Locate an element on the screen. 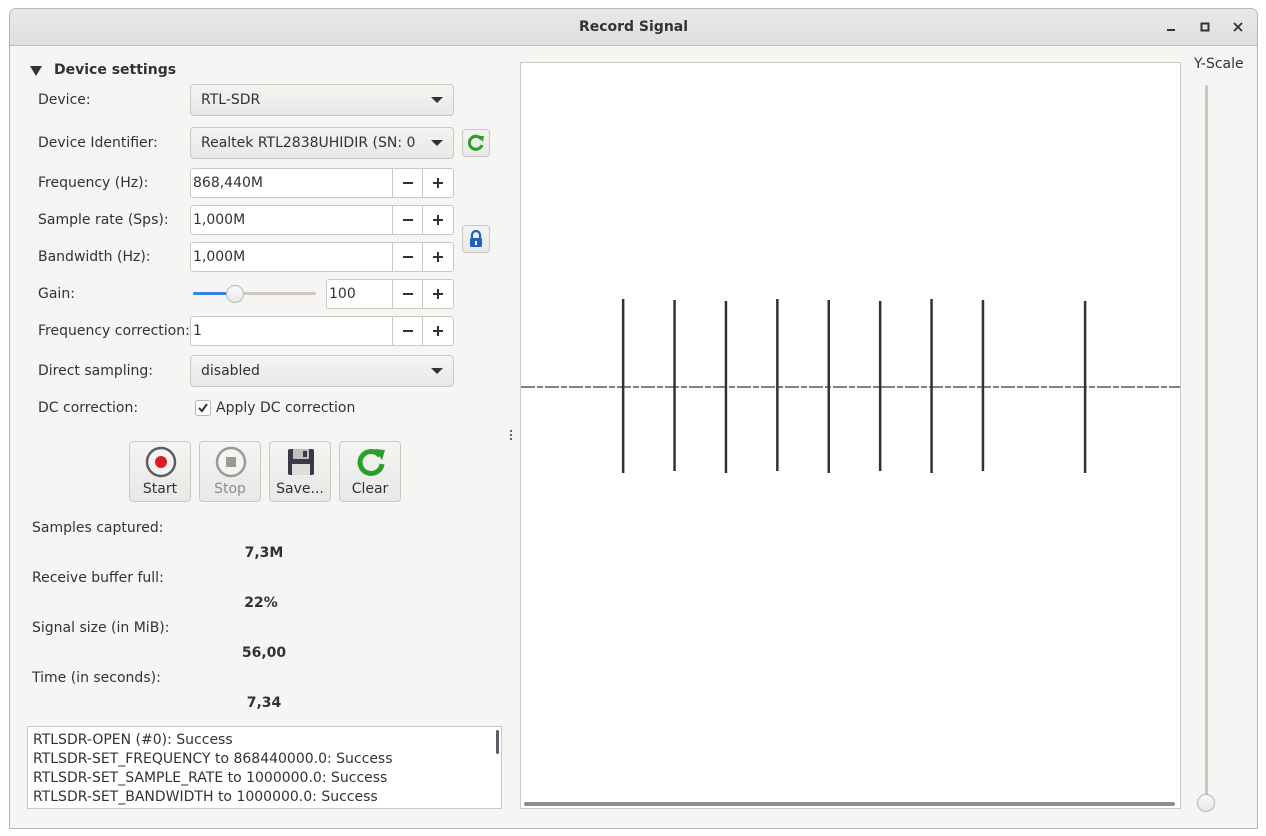 The height and width of the screenshot is (836, 1266). gain-decrement-button is located at coordinates (407, 294).